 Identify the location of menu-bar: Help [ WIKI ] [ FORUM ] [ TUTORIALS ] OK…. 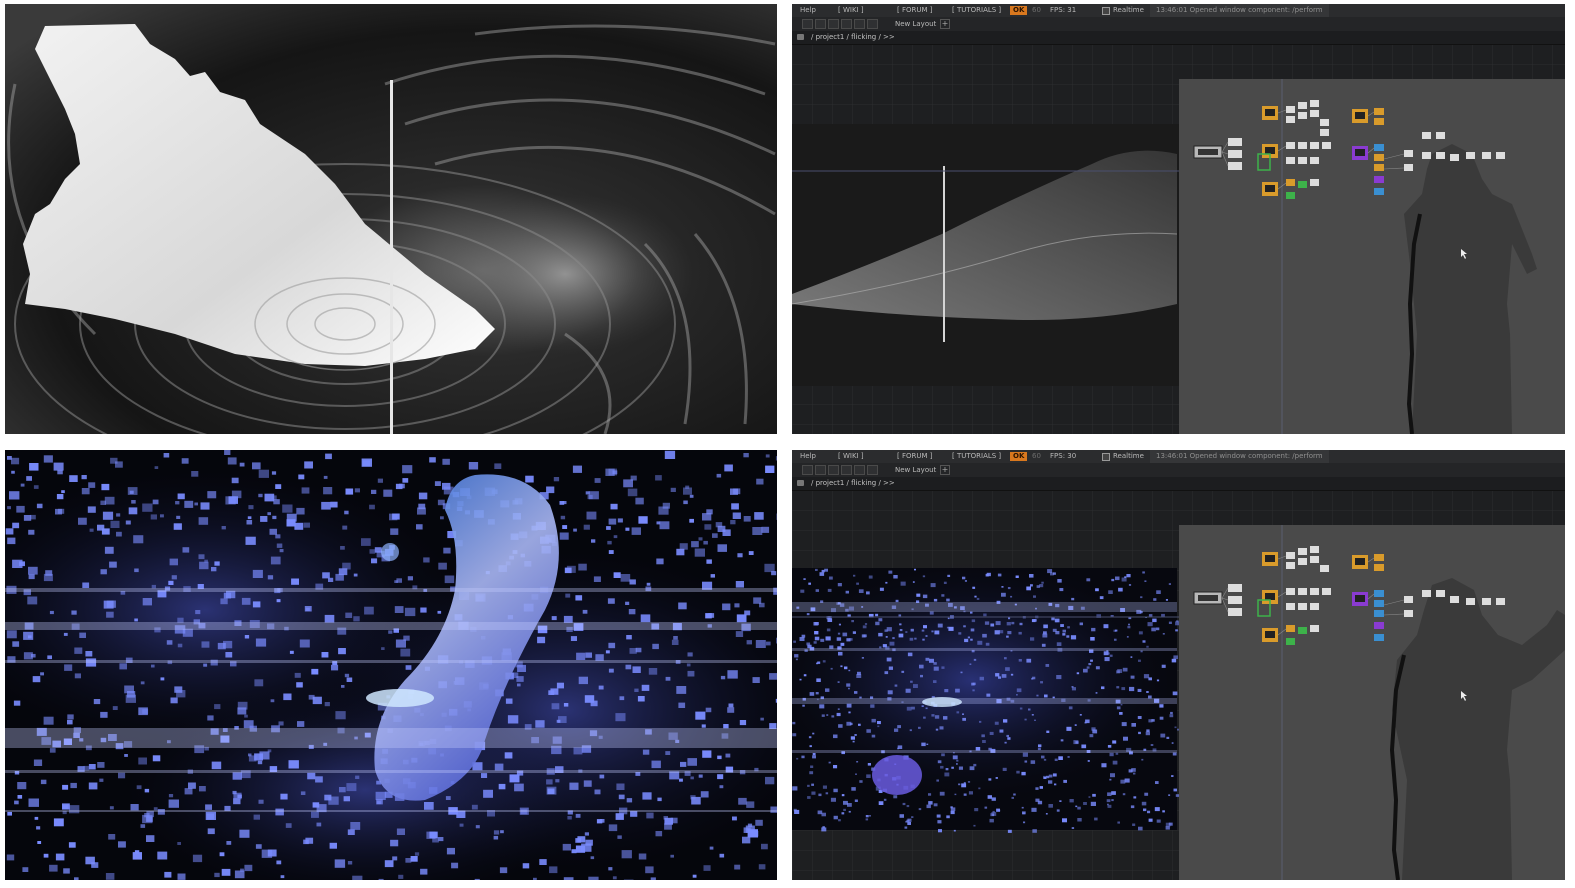
(1178, 456).